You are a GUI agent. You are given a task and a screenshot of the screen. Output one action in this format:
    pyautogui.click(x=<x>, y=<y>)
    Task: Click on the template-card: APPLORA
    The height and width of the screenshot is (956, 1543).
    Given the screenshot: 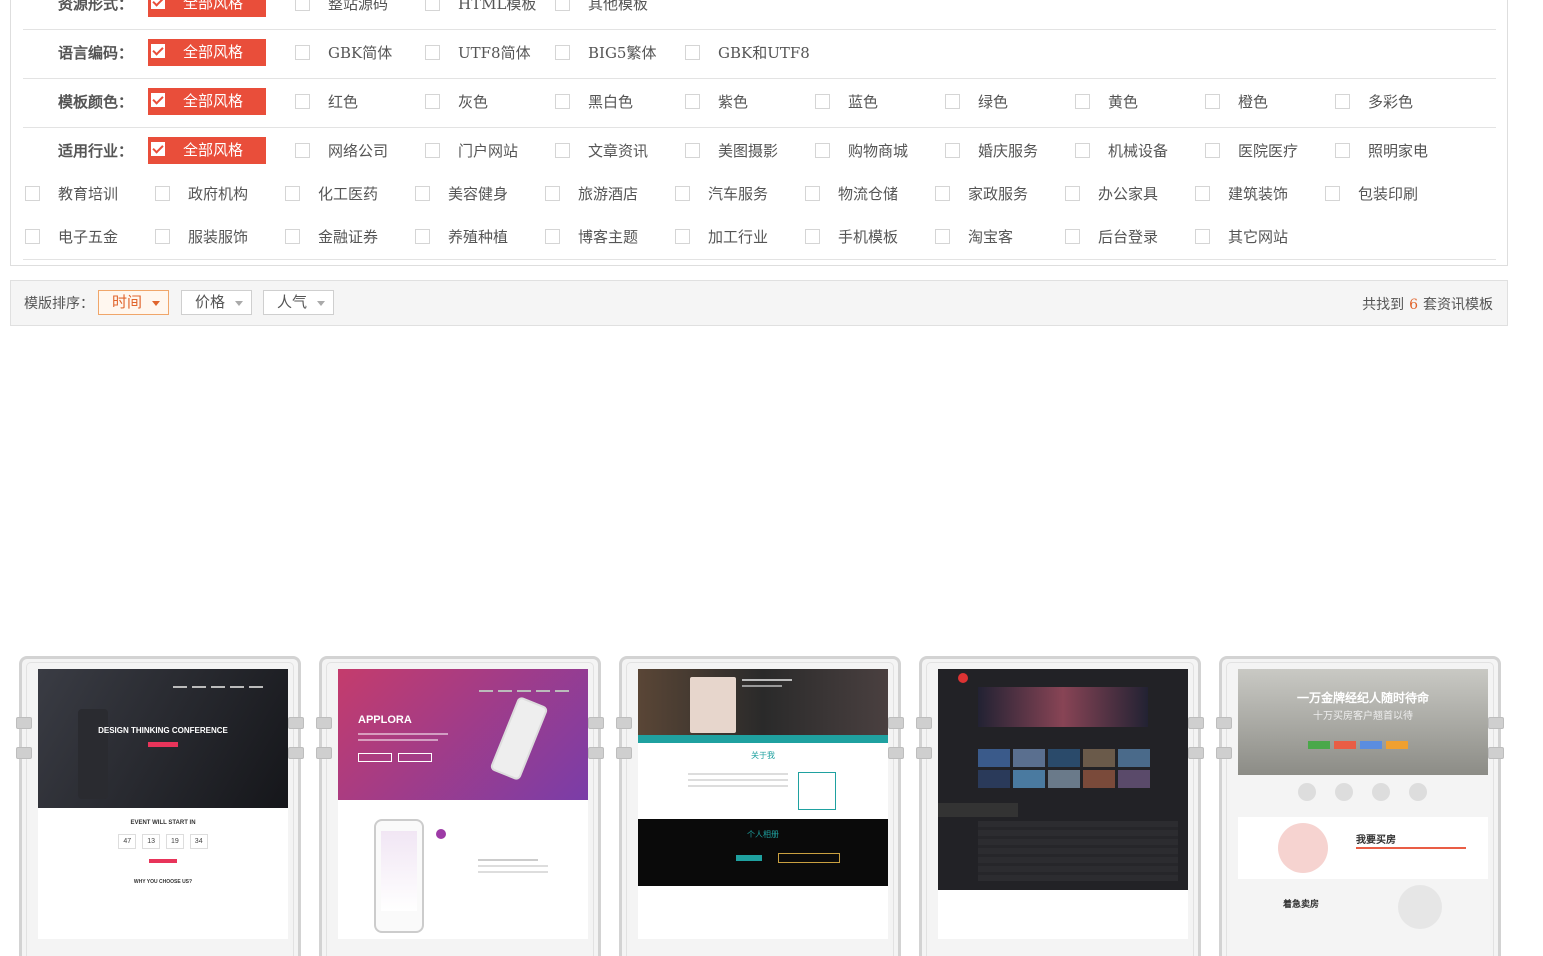 What is the action you would take?
    pyautogui.click(x=460, y=806)
    